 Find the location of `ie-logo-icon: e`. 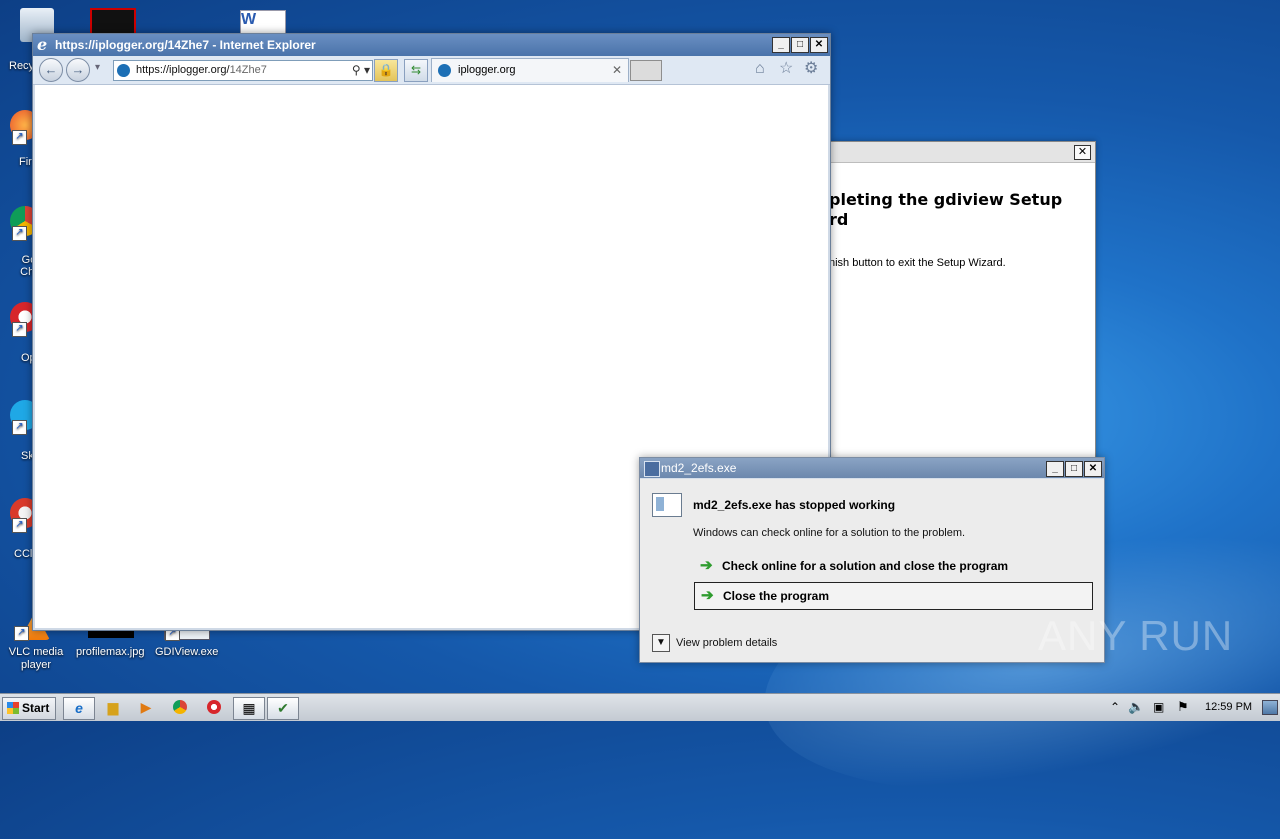

ie-logo-icon: e is located at coordinates (42, 44).